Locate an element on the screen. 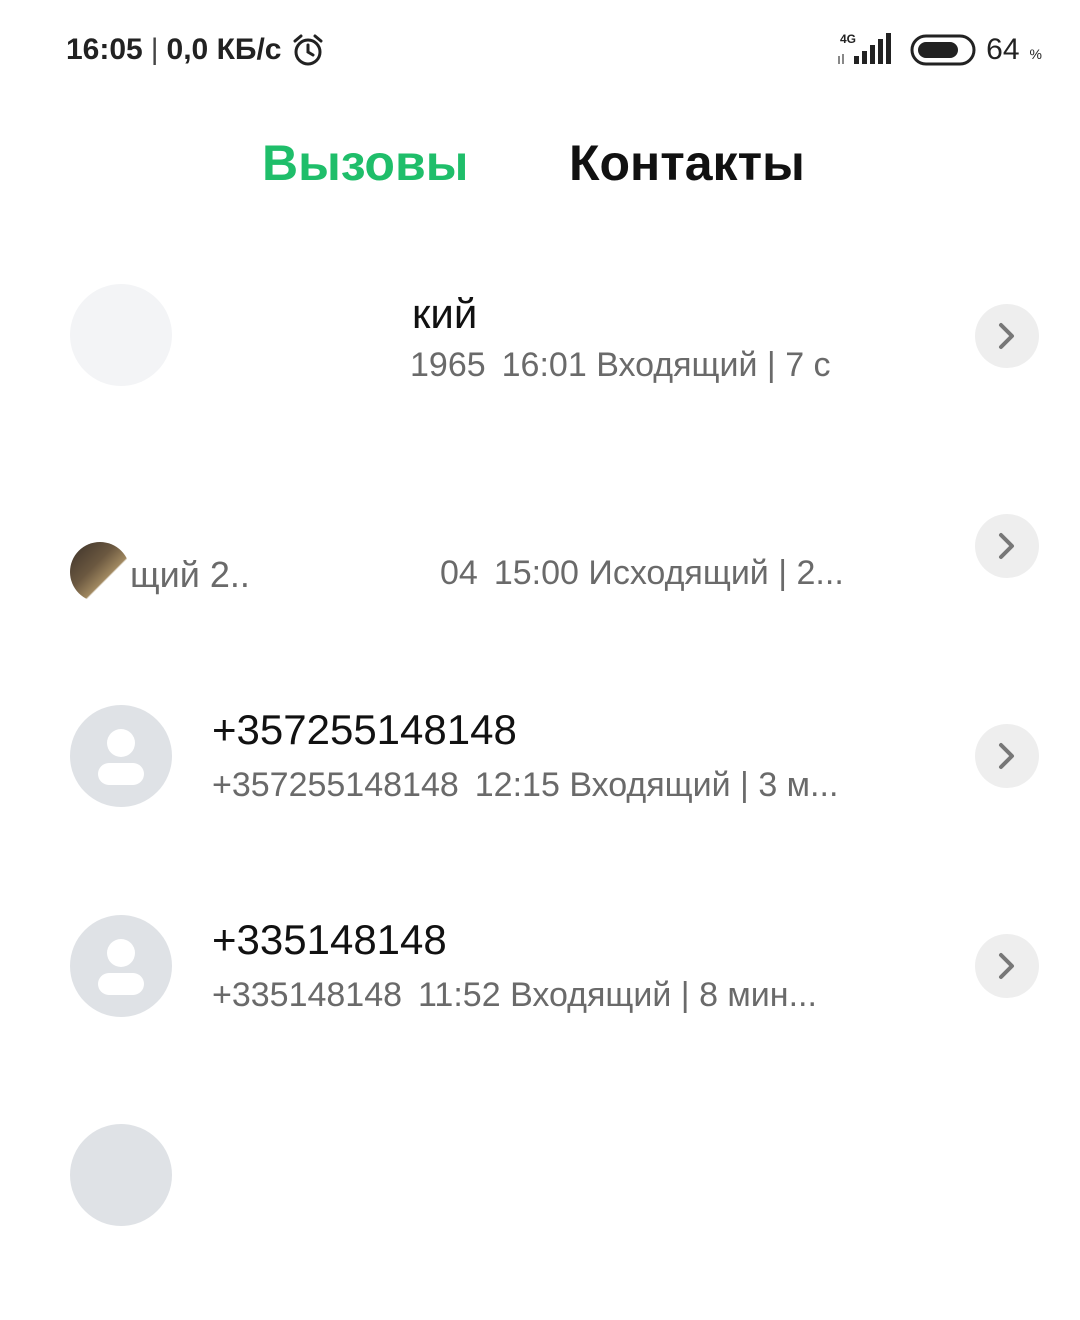 The width and height of the screenshot is (1080, 1320). call-number: +357255148148 is located at coordinates (335, 785).